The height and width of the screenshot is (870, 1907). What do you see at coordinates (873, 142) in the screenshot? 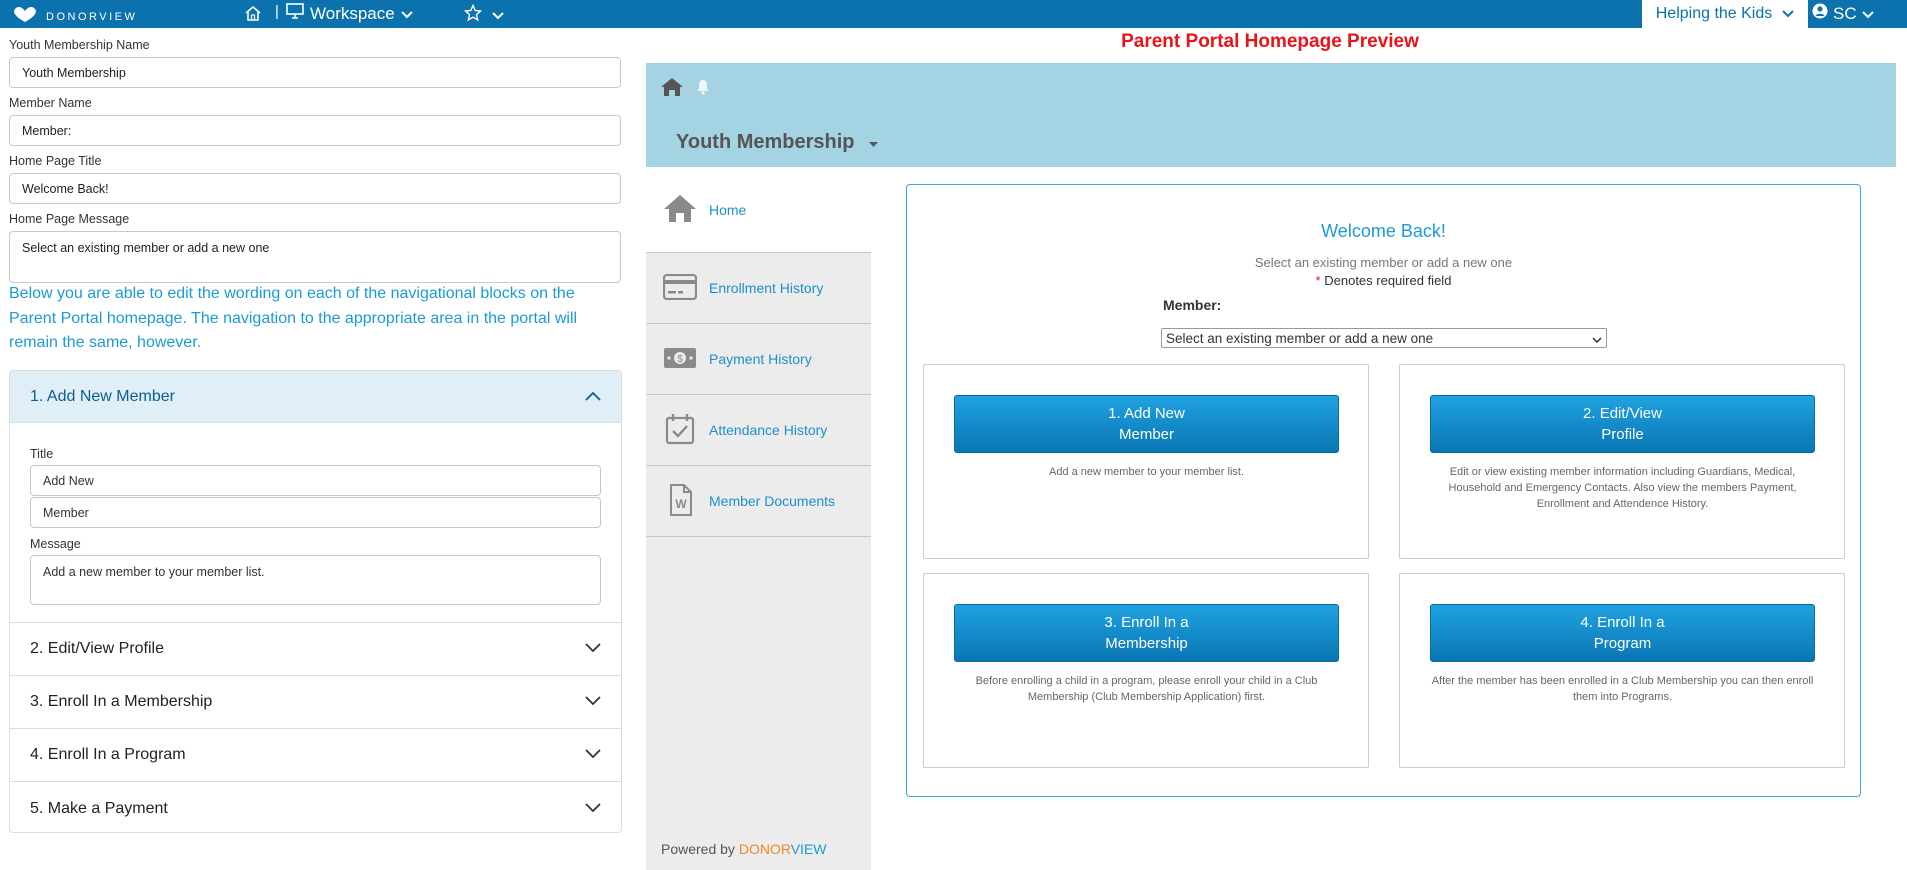
I see `caret-down-icon` at bounding box center [873, 142].